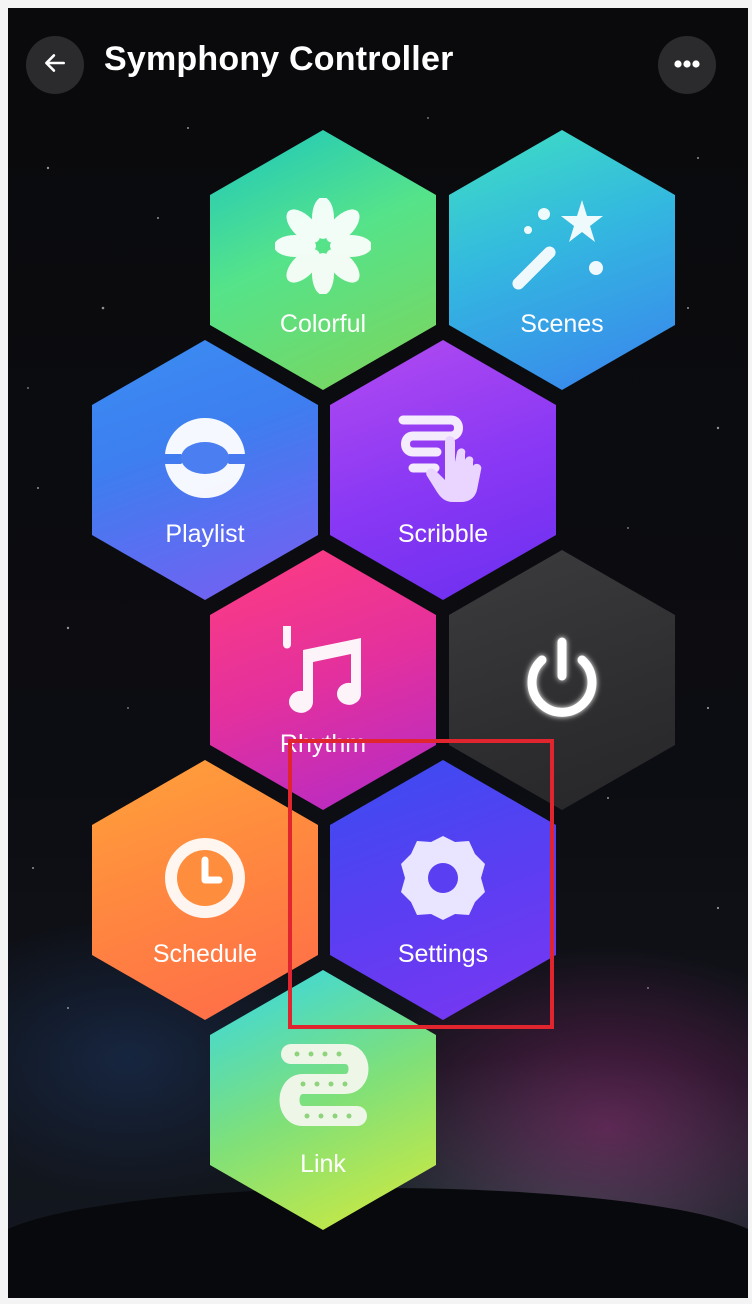  What do you see at coordinates (443, 954) in the screenshot?
I see `tile-label: Settings` at bounding box center [443, 954].